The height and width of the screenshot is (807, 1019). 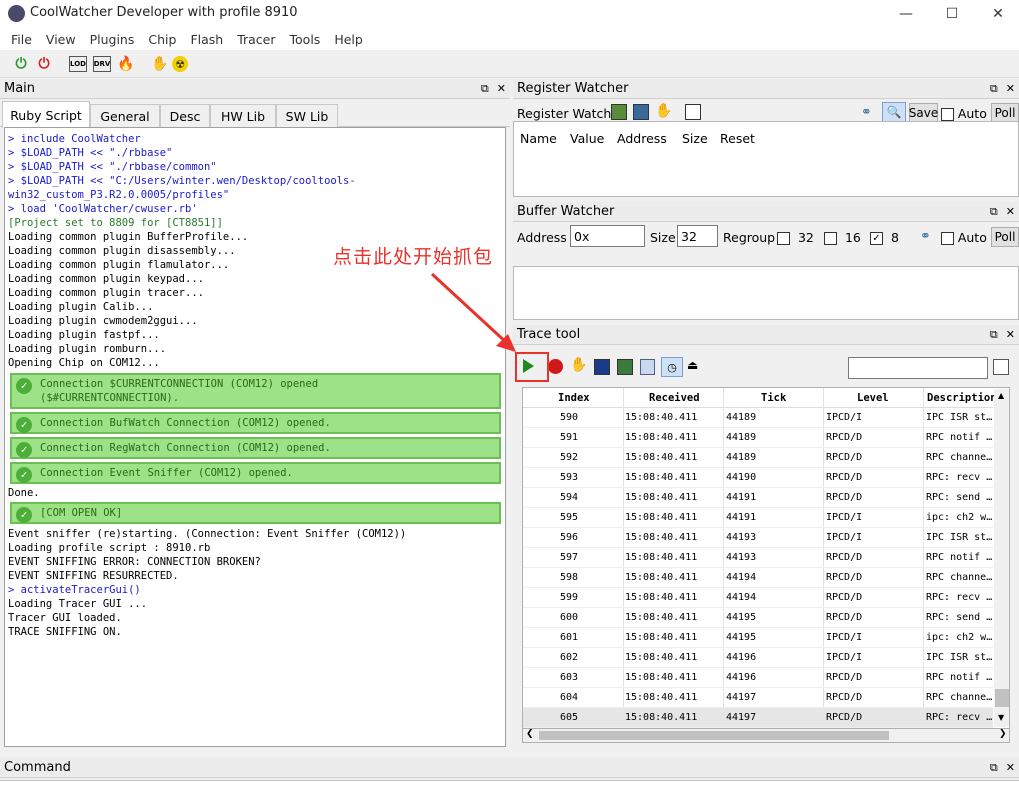 What do you see at coordinates (44, 64) in the screenshot?
I see `power-off-icon: ⏻` at bounding box center [44, 64].